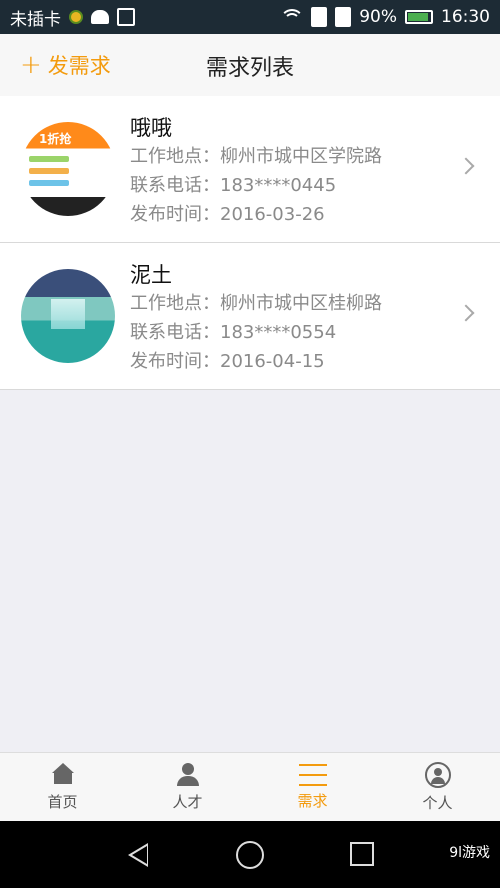  I want to click on watermark: 9l游戏, so click(469, 853).